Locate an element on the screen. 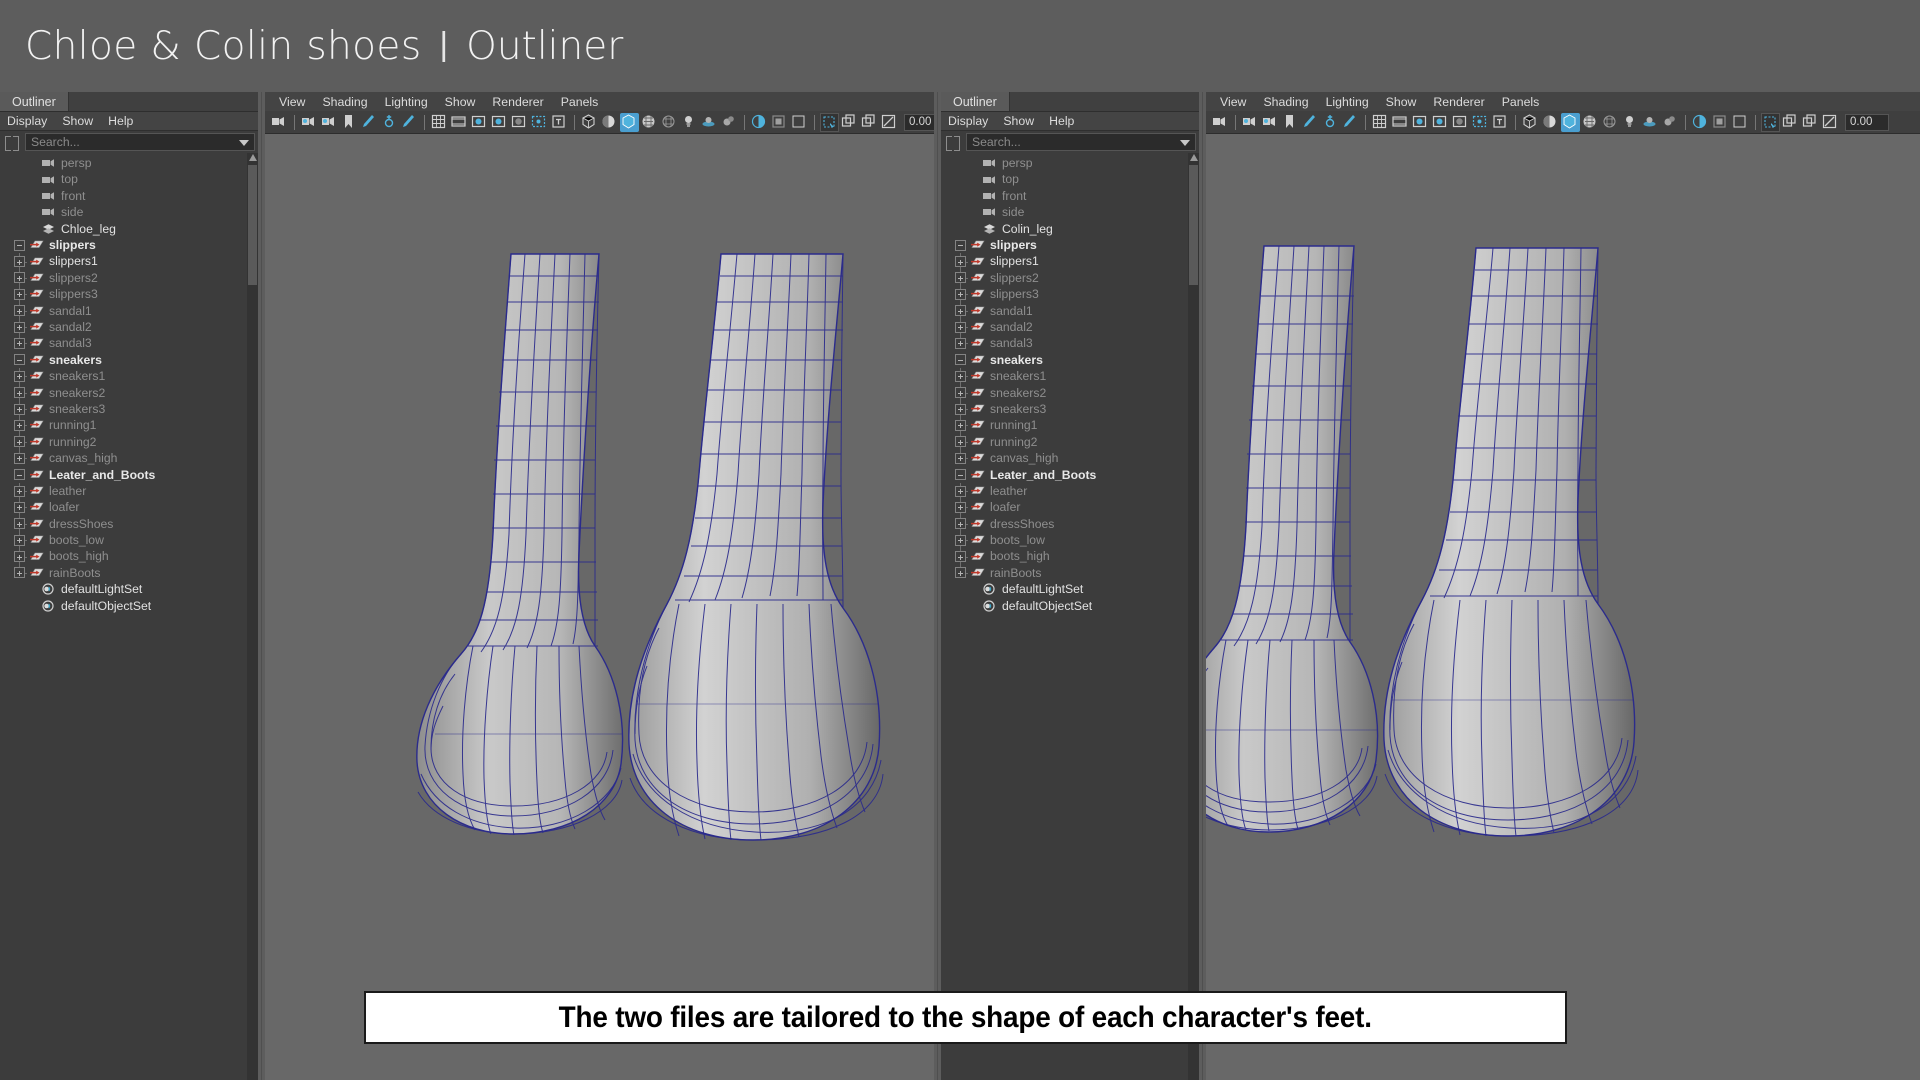 The height and width of the screenshot is (1080, 1920). xray-joints-icon is located at coordinates (849, 122).